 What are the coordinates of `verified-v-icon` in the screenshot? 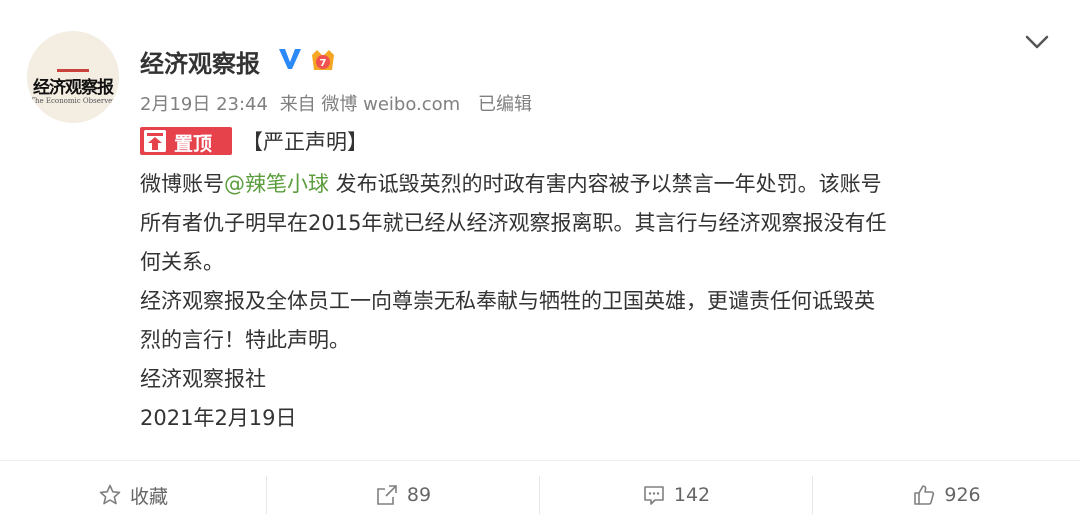 It's located at (290, 59).